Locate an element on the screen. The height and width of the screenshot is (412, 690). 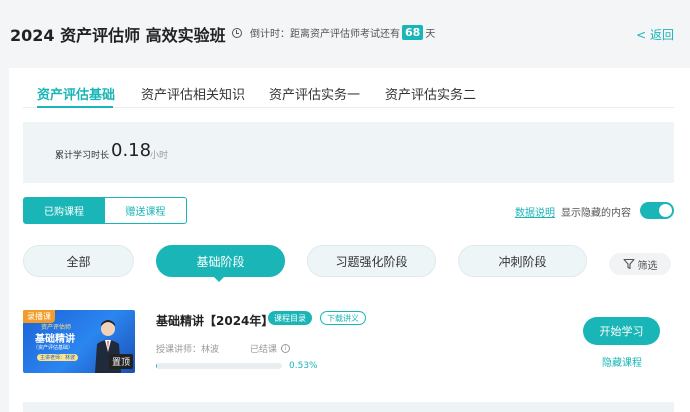
tab-assessment-basics: 资产评估基础 is located at coordinates (76, 93).